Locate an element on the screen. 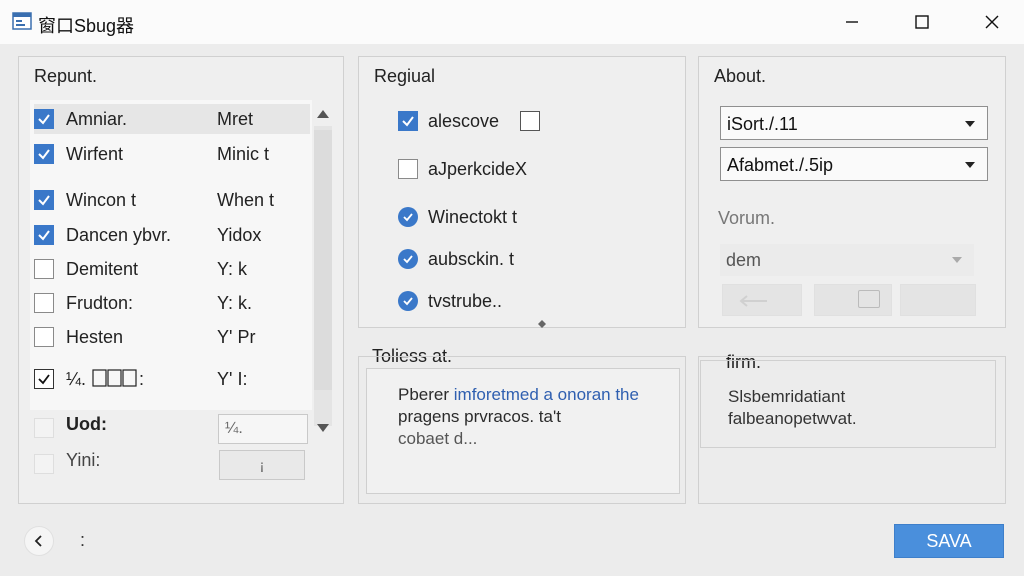 This screenshot has width=1024, height=576. option-label: alescove is located at coordinates (464, 120).